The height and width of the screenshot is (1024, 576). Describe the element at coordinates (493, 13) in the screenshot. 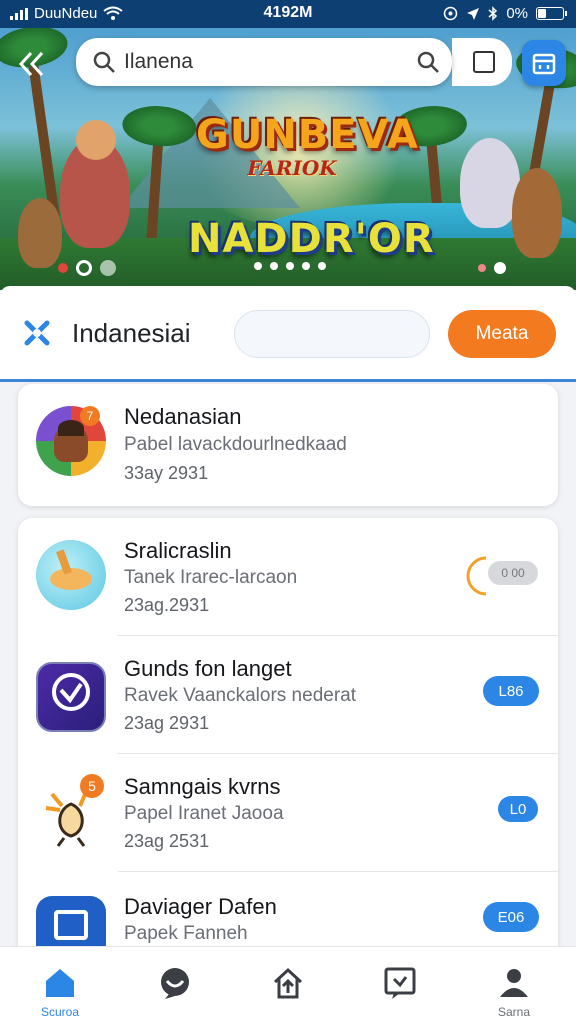

I see `bluetooth-icon` at that location.